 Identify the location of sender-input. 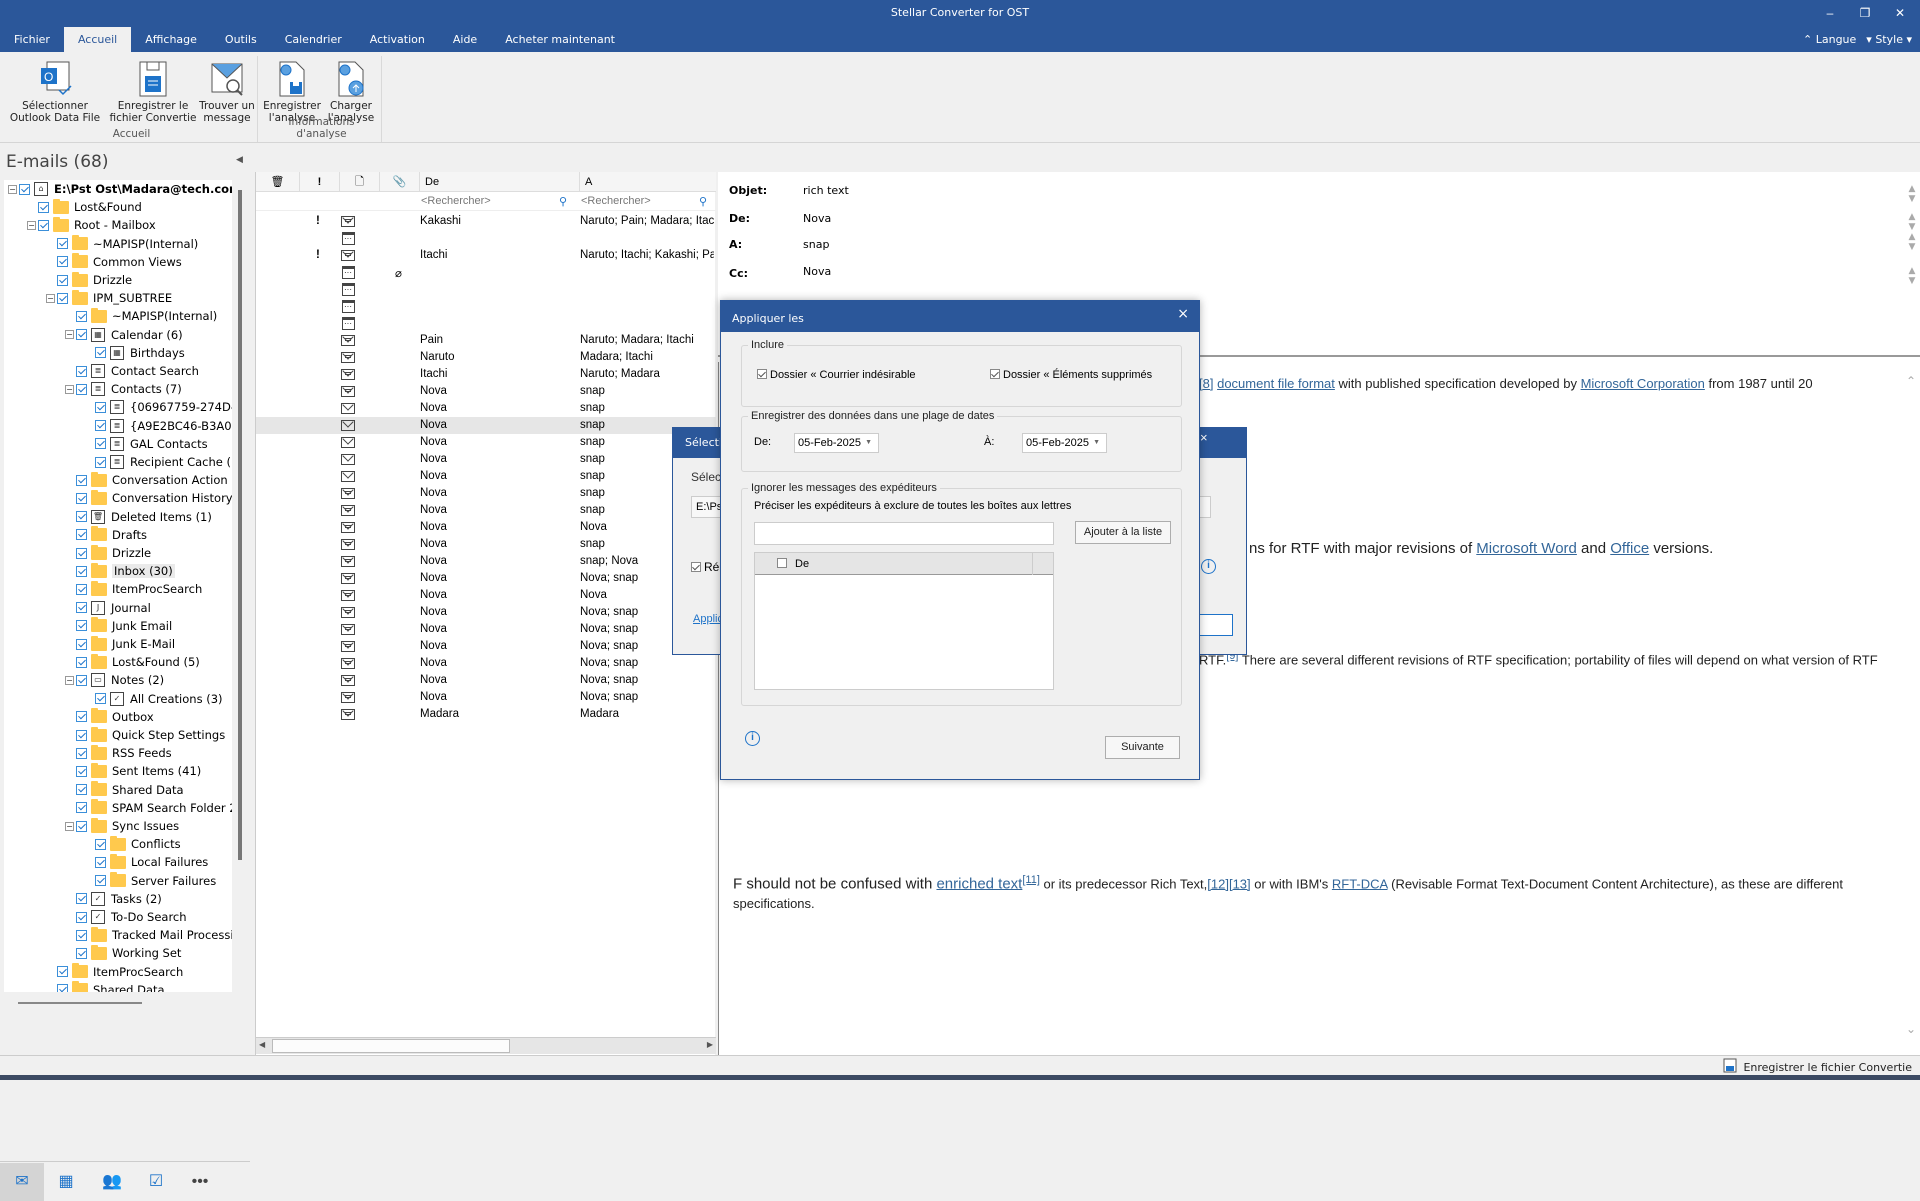
(904, 533).